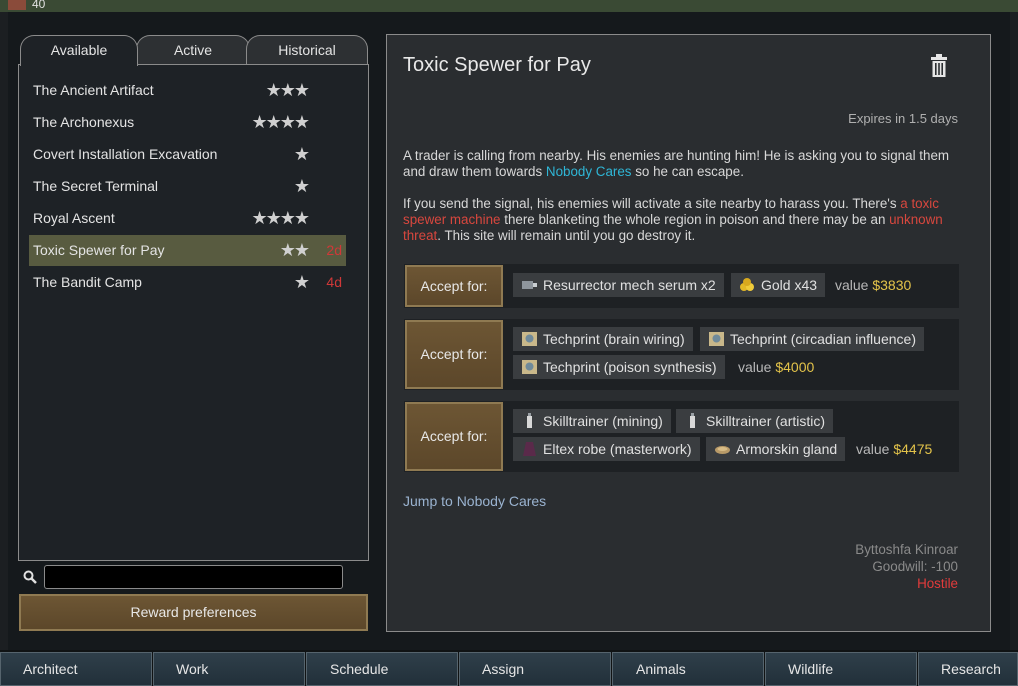  Describe the element at coordinates (968, 669) in the screenshot. I see `tab-research: Research` at that location.